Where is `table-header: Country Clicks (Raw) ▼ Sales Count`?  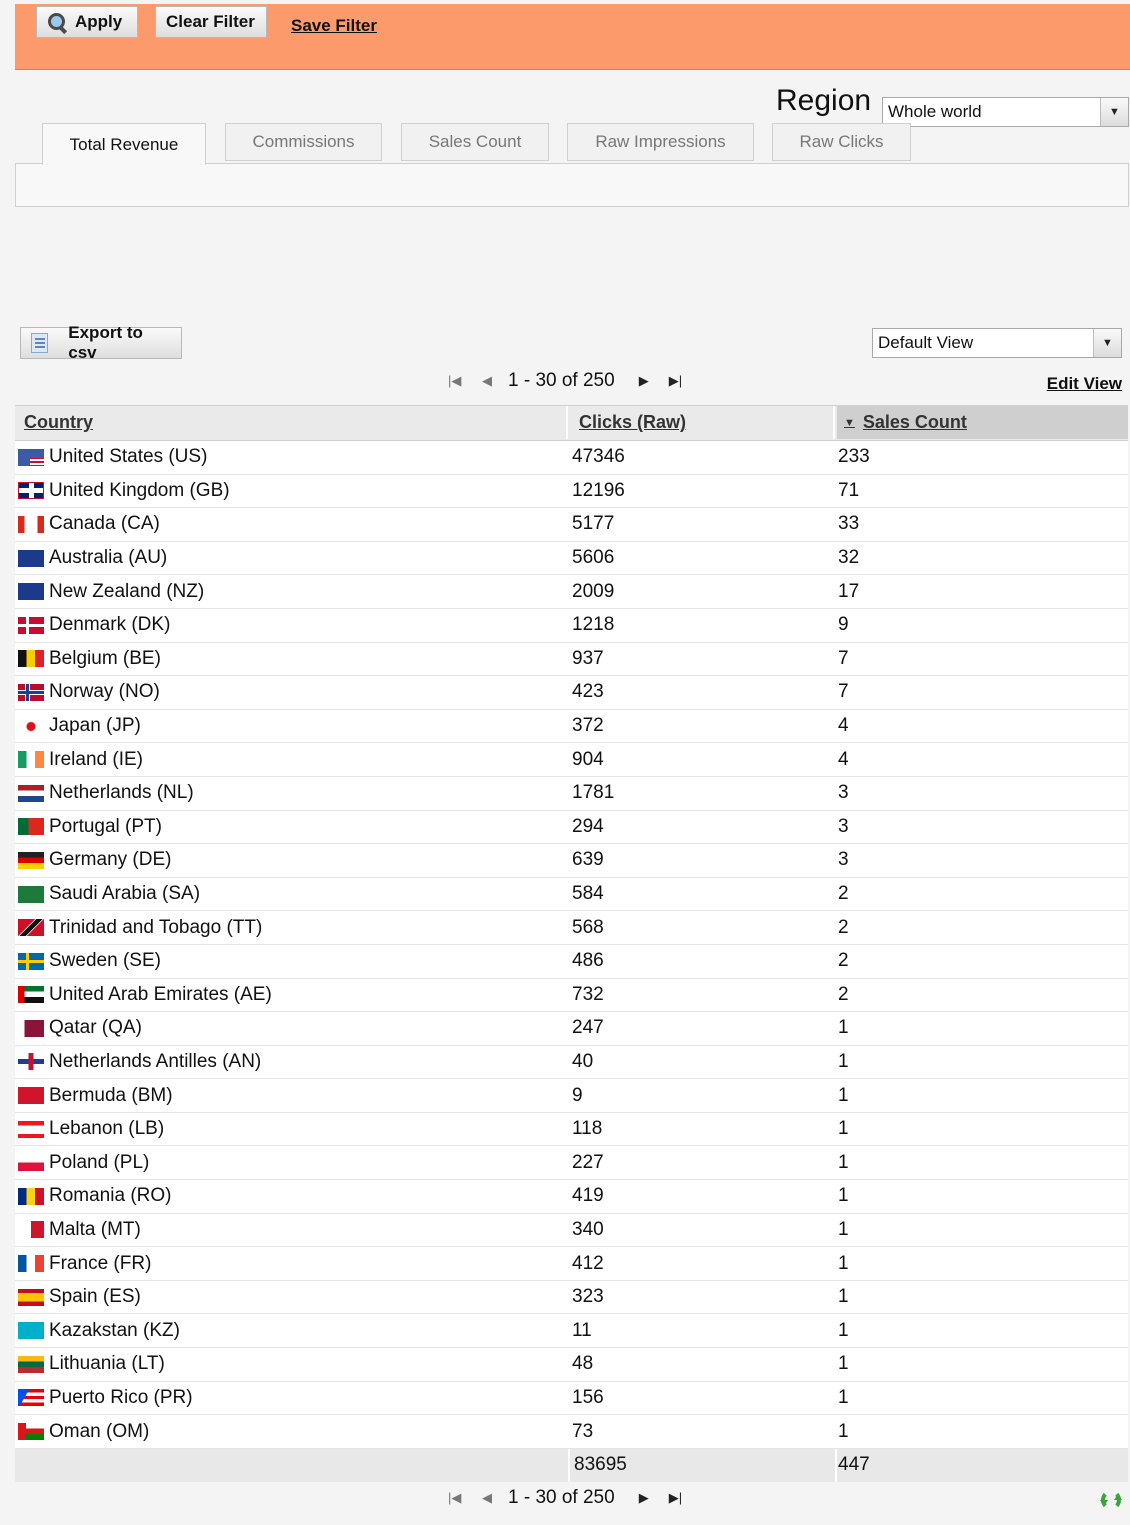 table-header: Country Clicks (Raw) ▼ Sales Count is located at coordinates (571, 423).